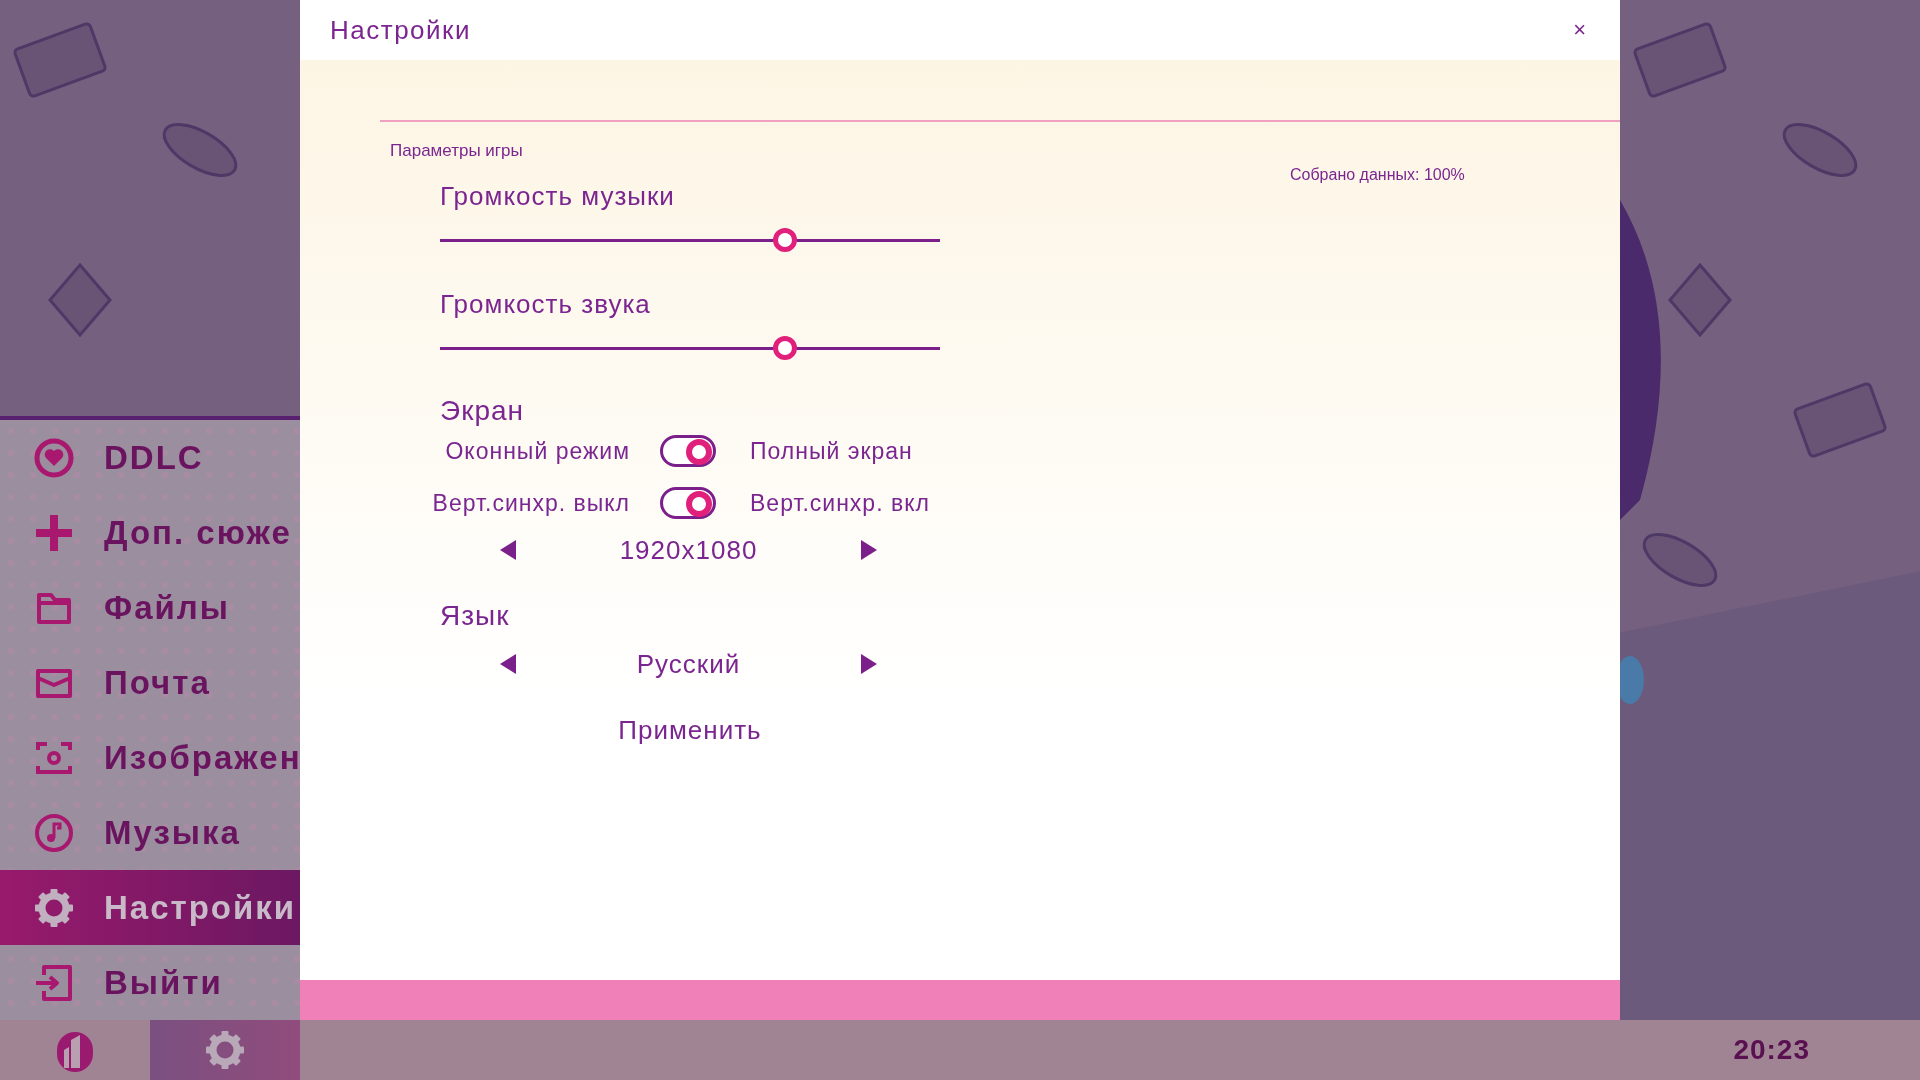 Image resolution: width=1920 pixels, height=1080 pixels. I want to click on settings-tab, so click(225, 1050).